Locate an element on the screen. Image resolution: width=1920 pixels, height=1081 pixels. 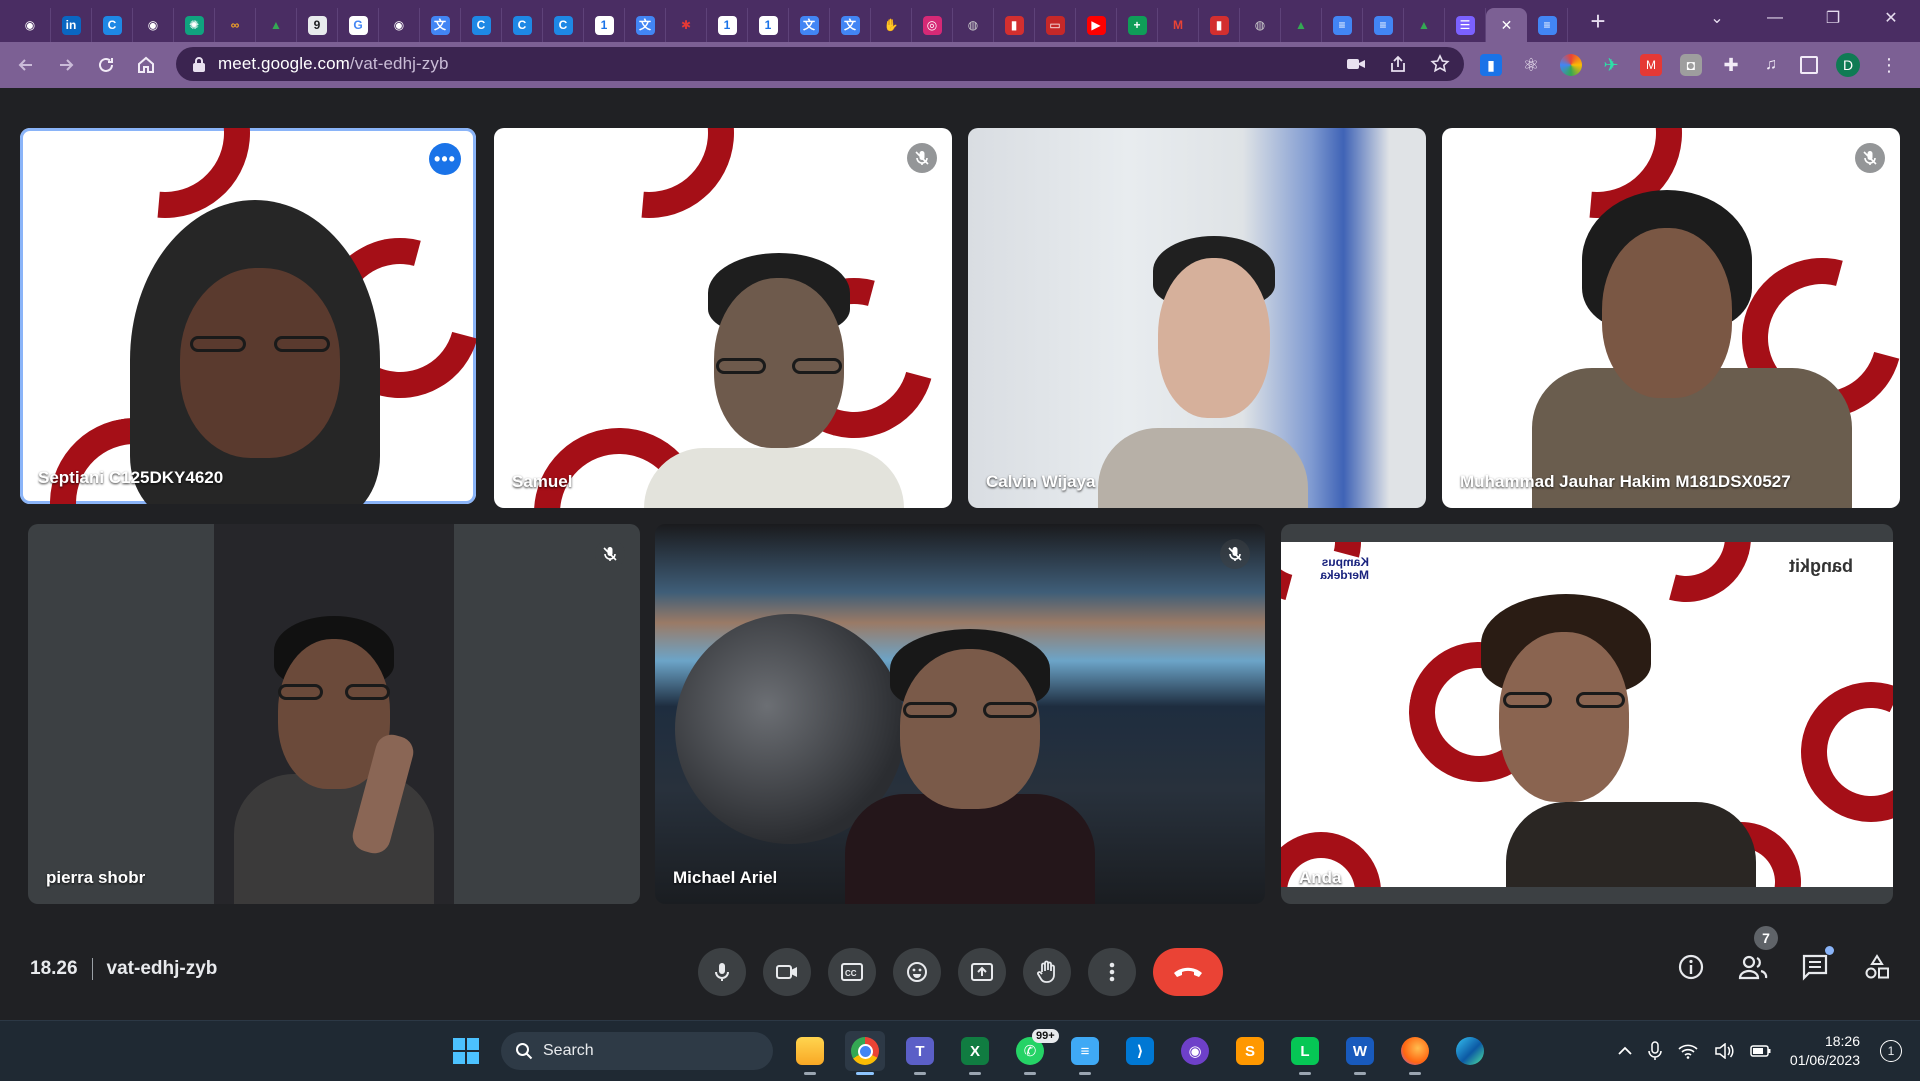
participant-tile: pierra shobr is located at coordinates (334, 714).